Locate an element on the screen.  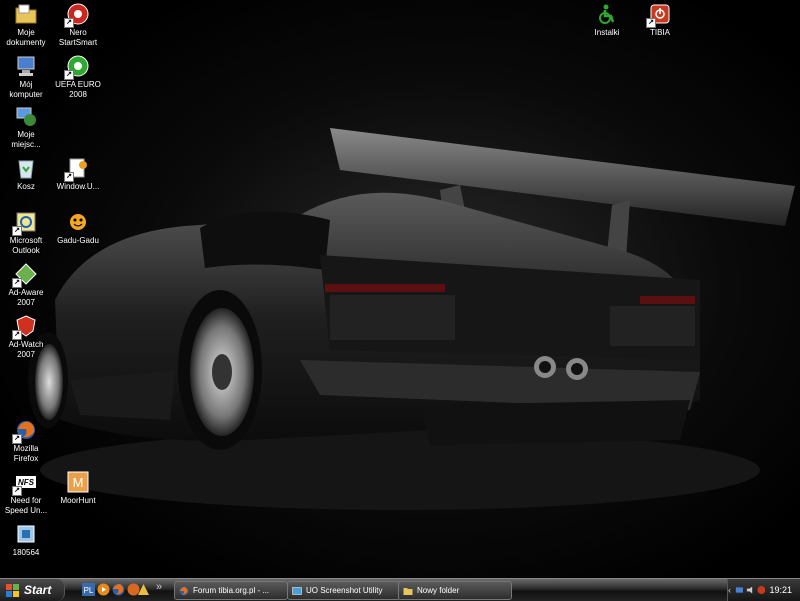
quick-launch-media-player-icon is located at coordinates (103, 589).